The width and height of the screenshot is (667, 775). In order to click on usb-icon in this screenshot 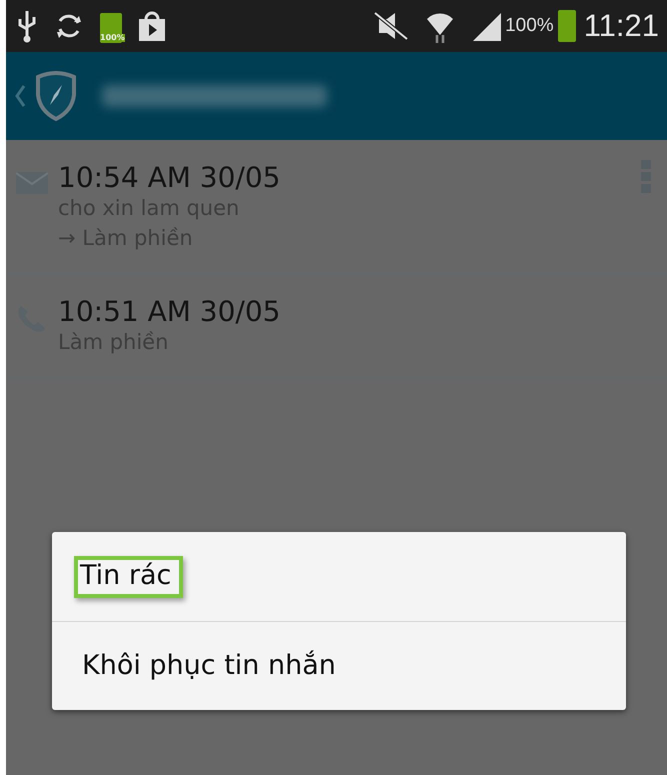, I will do `click(27, 26)`.